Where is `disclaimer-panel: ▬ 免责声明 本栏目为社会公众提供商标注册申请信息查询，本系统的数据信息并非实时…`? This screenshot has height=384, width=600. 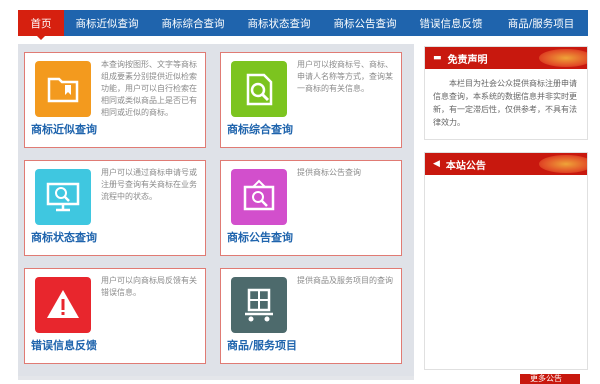
disclaimer-panel: ▬ 免责声明 本栏目为社会公众提供商标注册申请信息查询，本系统的数据信息并非实时… is located at coordinates (506, 93).